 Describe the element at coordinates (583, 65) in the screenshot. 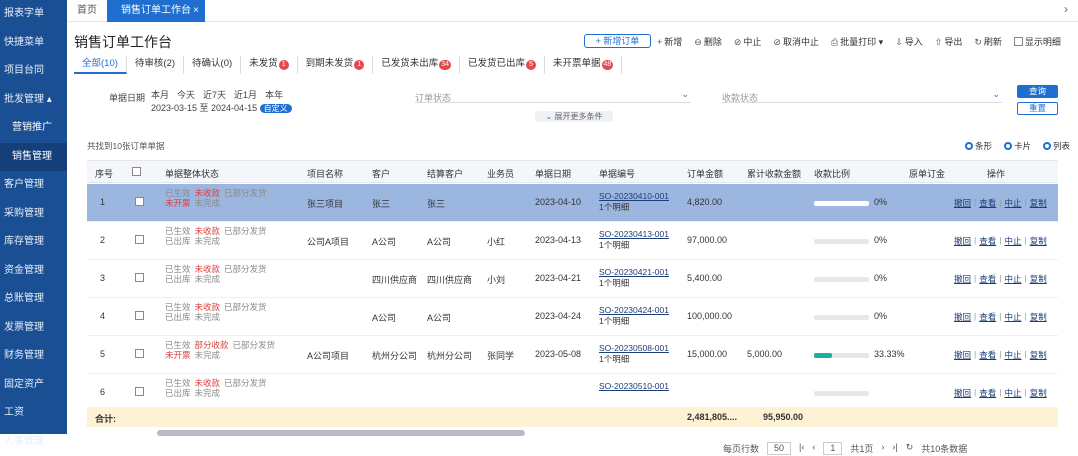

I see `status-tab-7: 未开票单据48` at that location.